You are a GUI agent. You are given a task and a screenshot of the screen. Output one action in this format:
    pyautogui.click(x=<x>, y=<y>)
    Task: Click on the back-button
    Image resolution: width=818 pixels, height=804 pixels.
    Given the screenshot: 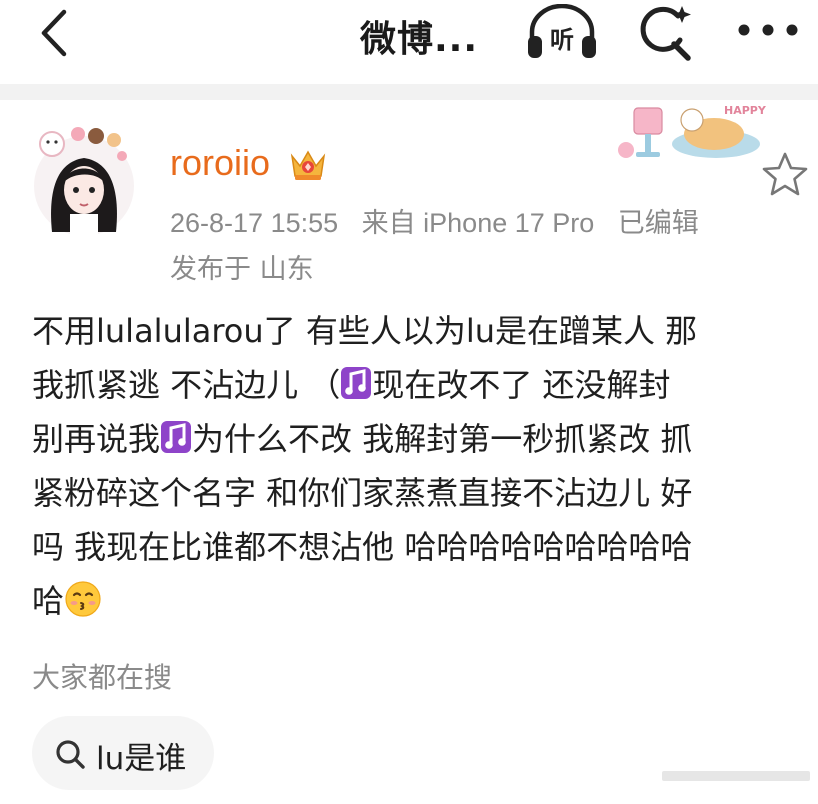 What is the action you would take?
    pyautogui.click(x=55, y=33)
    